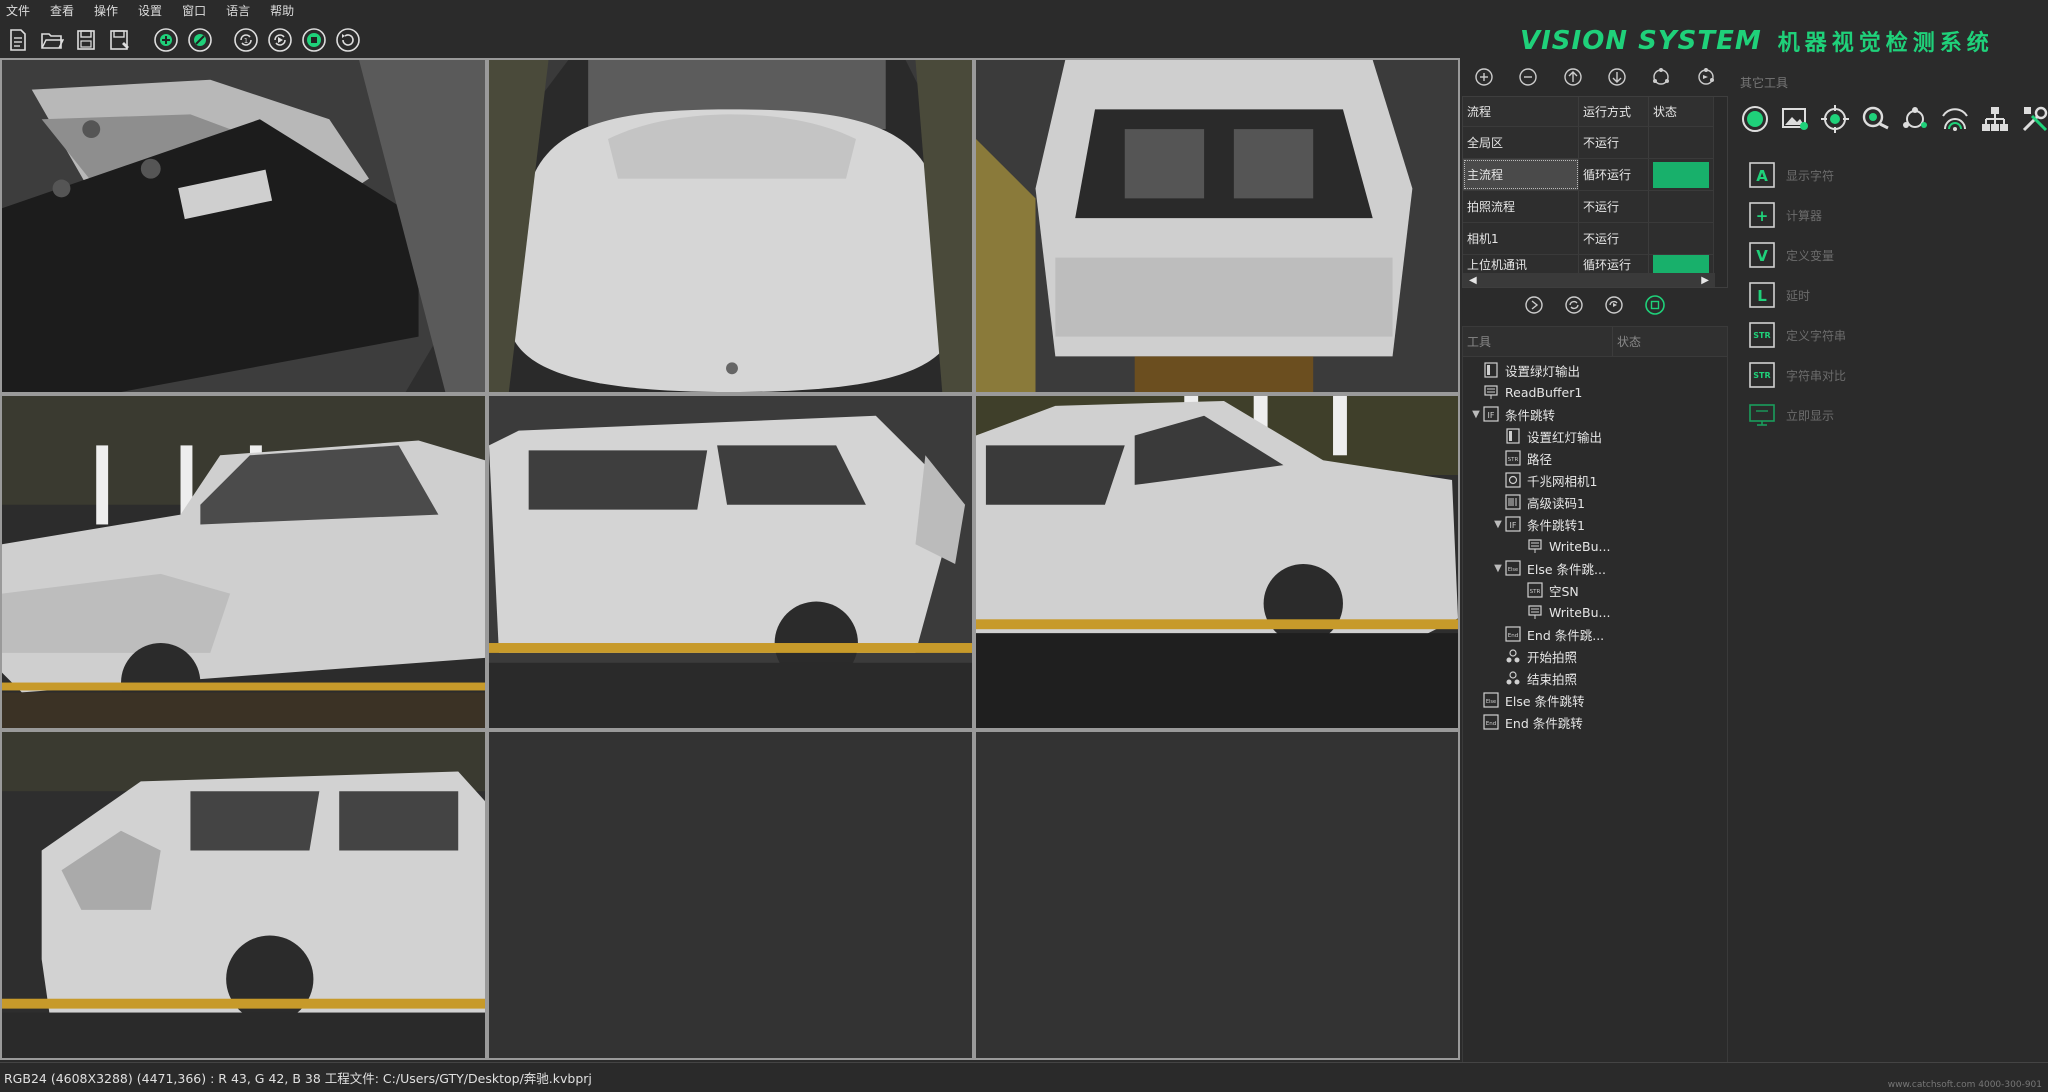  What do you see at coordinates (1797, 295) in the screenshot?
I see `other-tool-item: L 延时` at bounding box center [1797, 295].